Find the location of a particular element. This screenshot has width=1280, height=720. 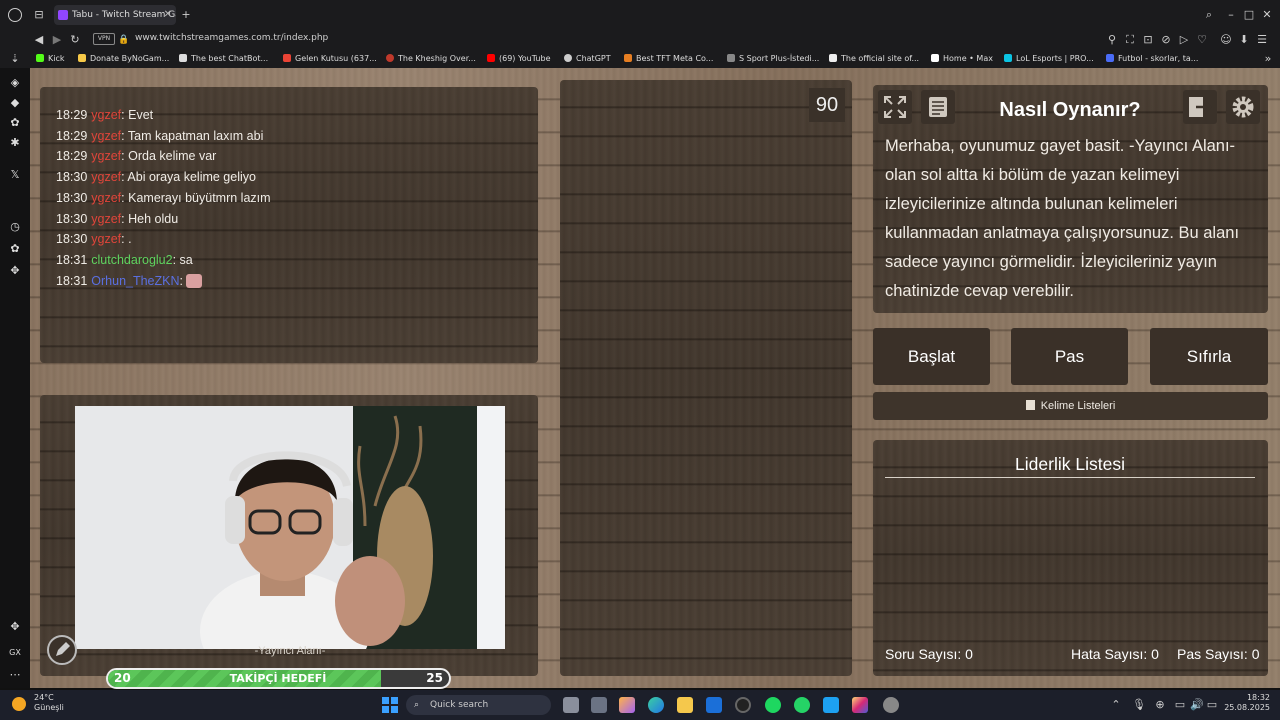

bookmarks-toggle-icon: ⇣ is located at coordinates (15, 59).